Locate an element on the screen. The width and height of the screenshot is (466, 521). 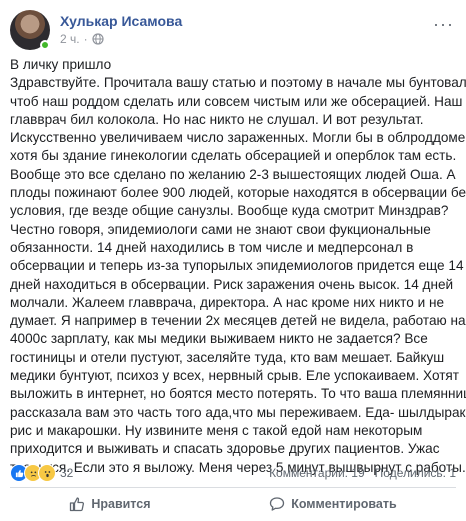
like-button: Нравится is located at coordinates (109, 504).